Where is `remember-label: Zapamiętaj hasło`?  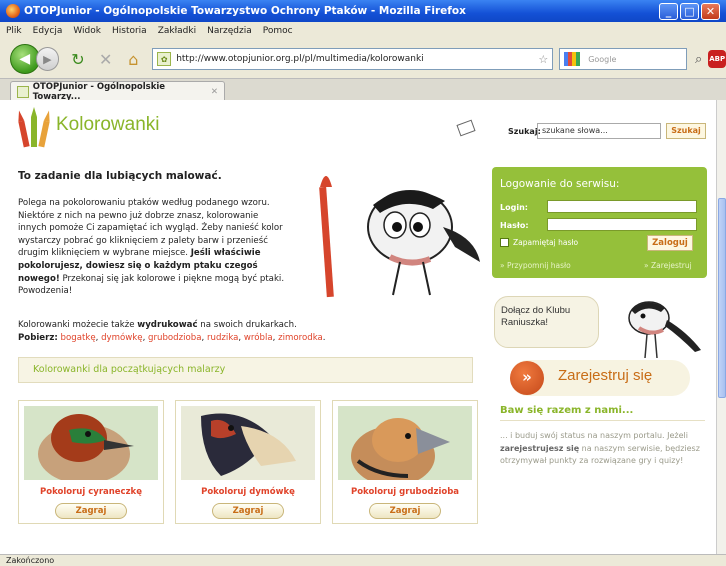 remember-label: Zapamiętaj hasło is located at coordinates (545, 242).